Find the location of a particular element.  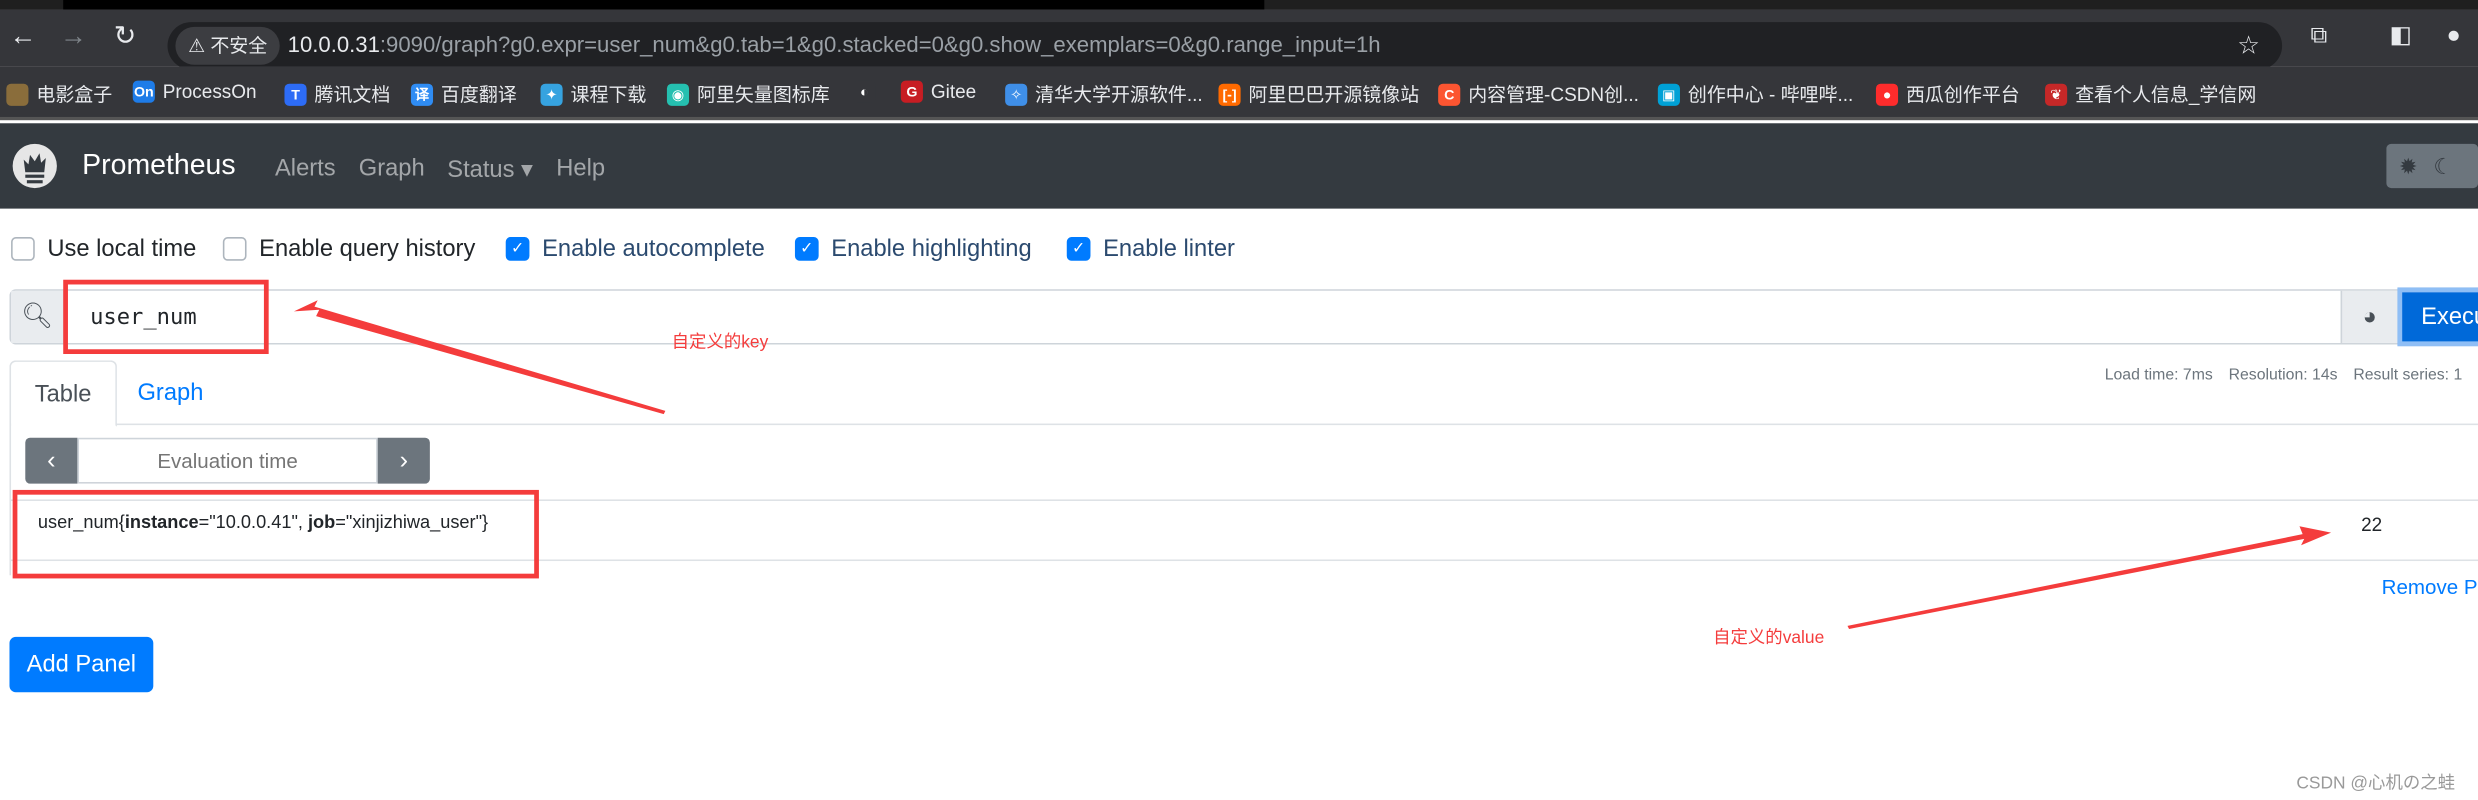

arrow-to-key is located at coordinates (479, 357).